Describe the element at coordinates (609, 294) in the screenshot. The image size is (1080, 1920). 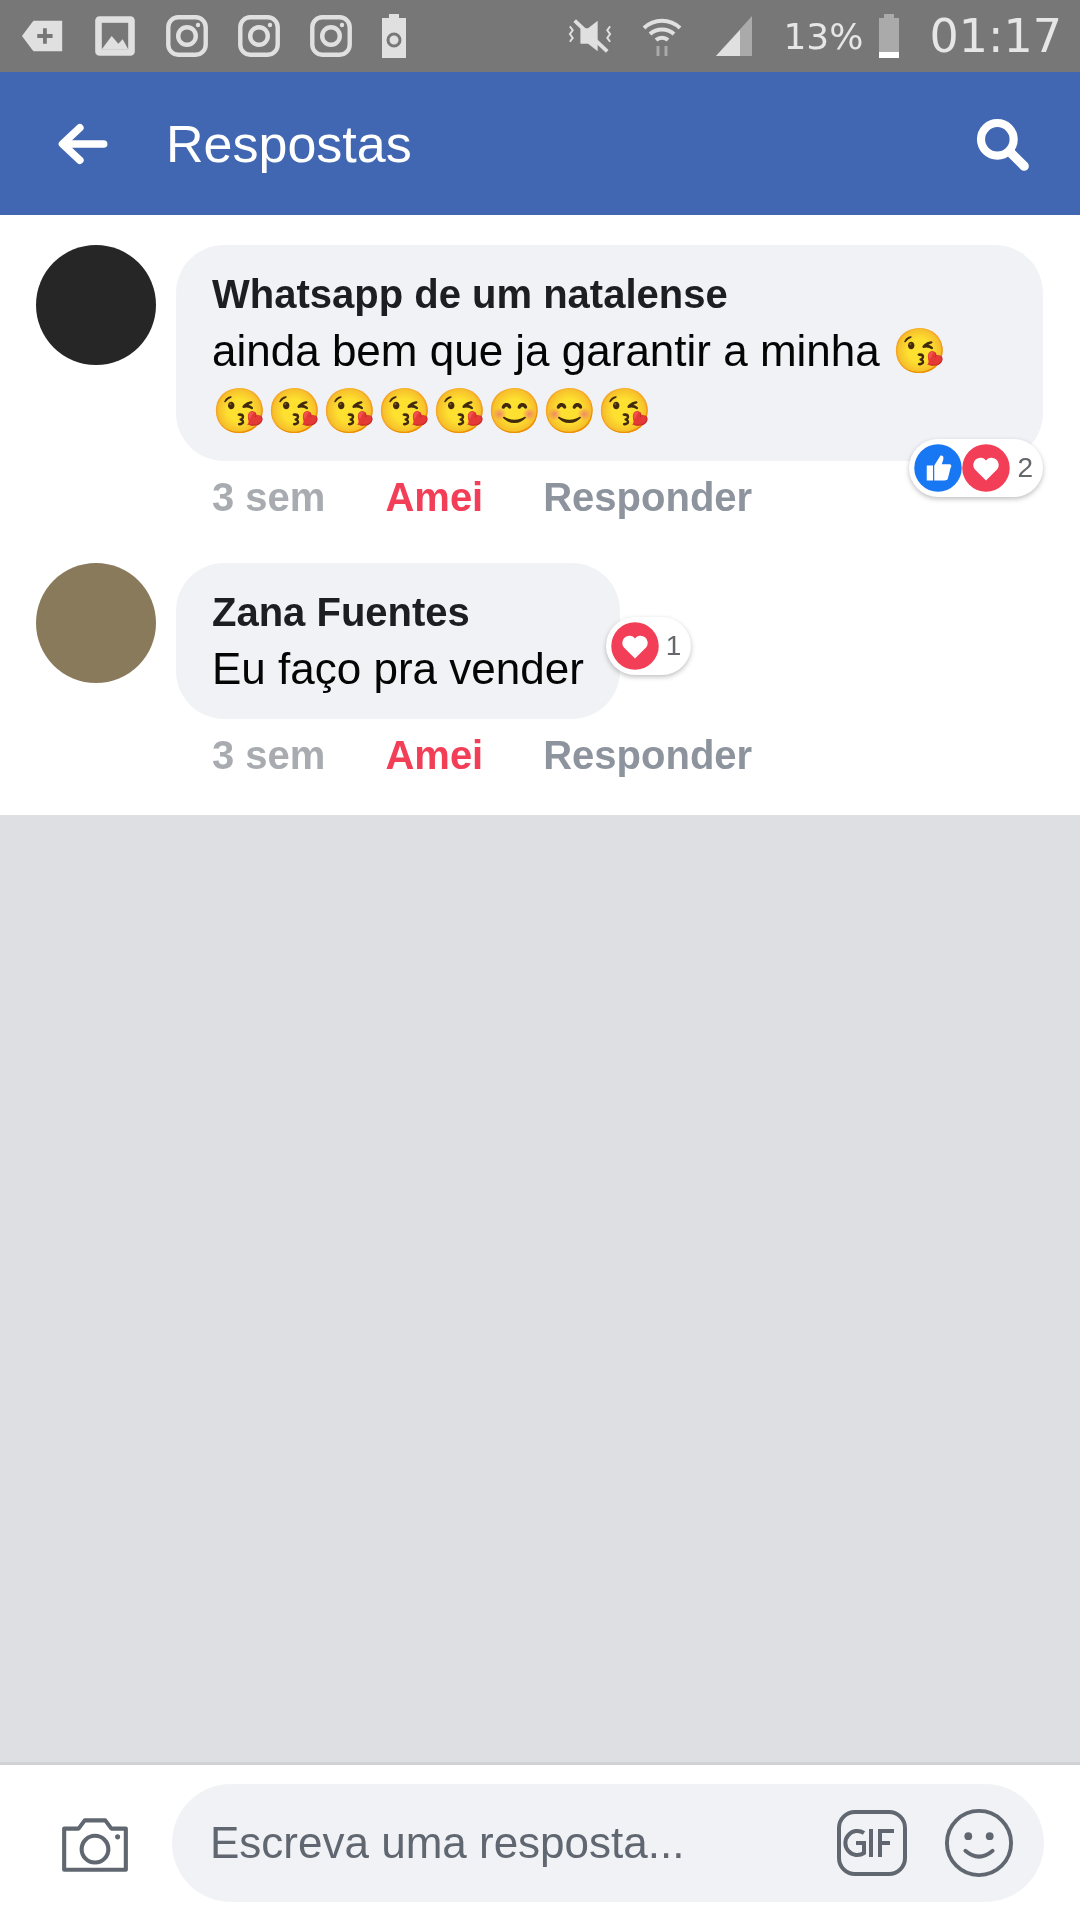
I see `author-name: Whatsapp de um natalense` at that location.